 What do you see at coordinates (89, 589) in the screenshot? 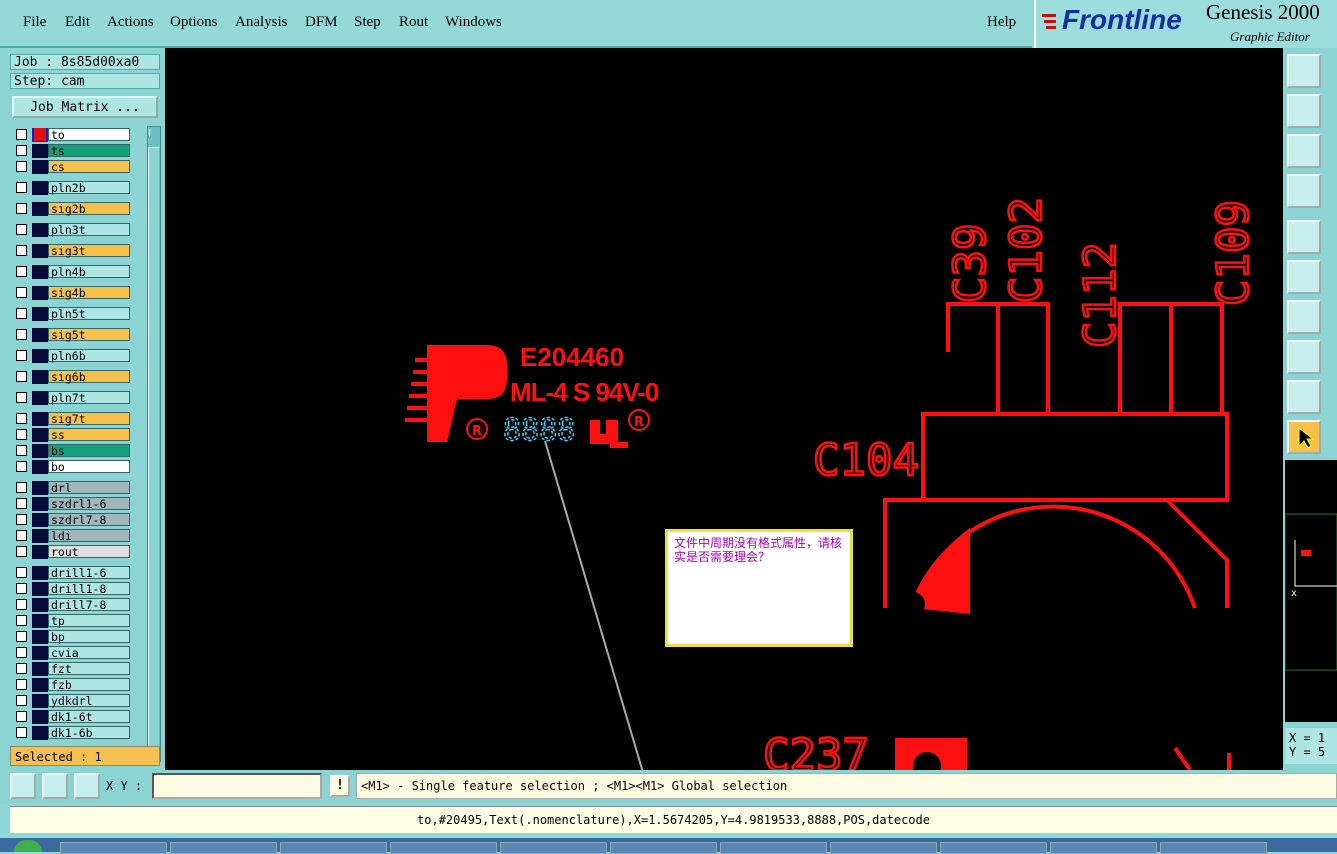
I see `layer-name: drill1-8` at bounding box center [89, 589].